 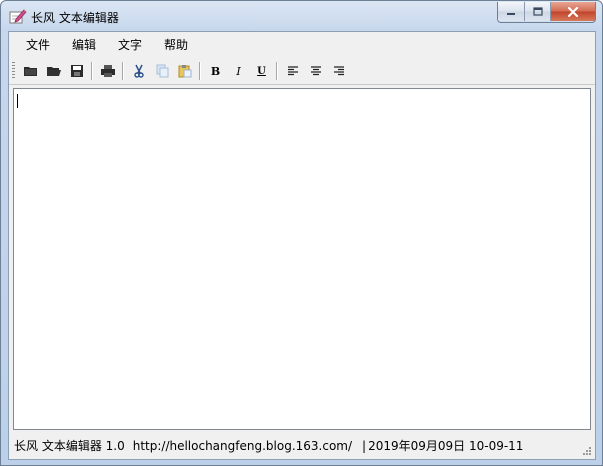 What do you see at coordinates (301, 16) in the screenshot?
I see `title-bar: 长风 文本编辑器` at bounding box center [301, 16].